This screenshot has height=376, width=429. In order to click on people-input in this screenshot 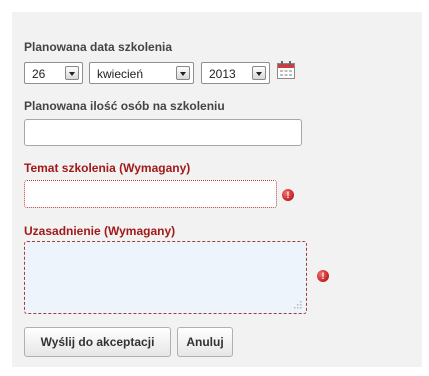, I will do `click(163, 132)`.